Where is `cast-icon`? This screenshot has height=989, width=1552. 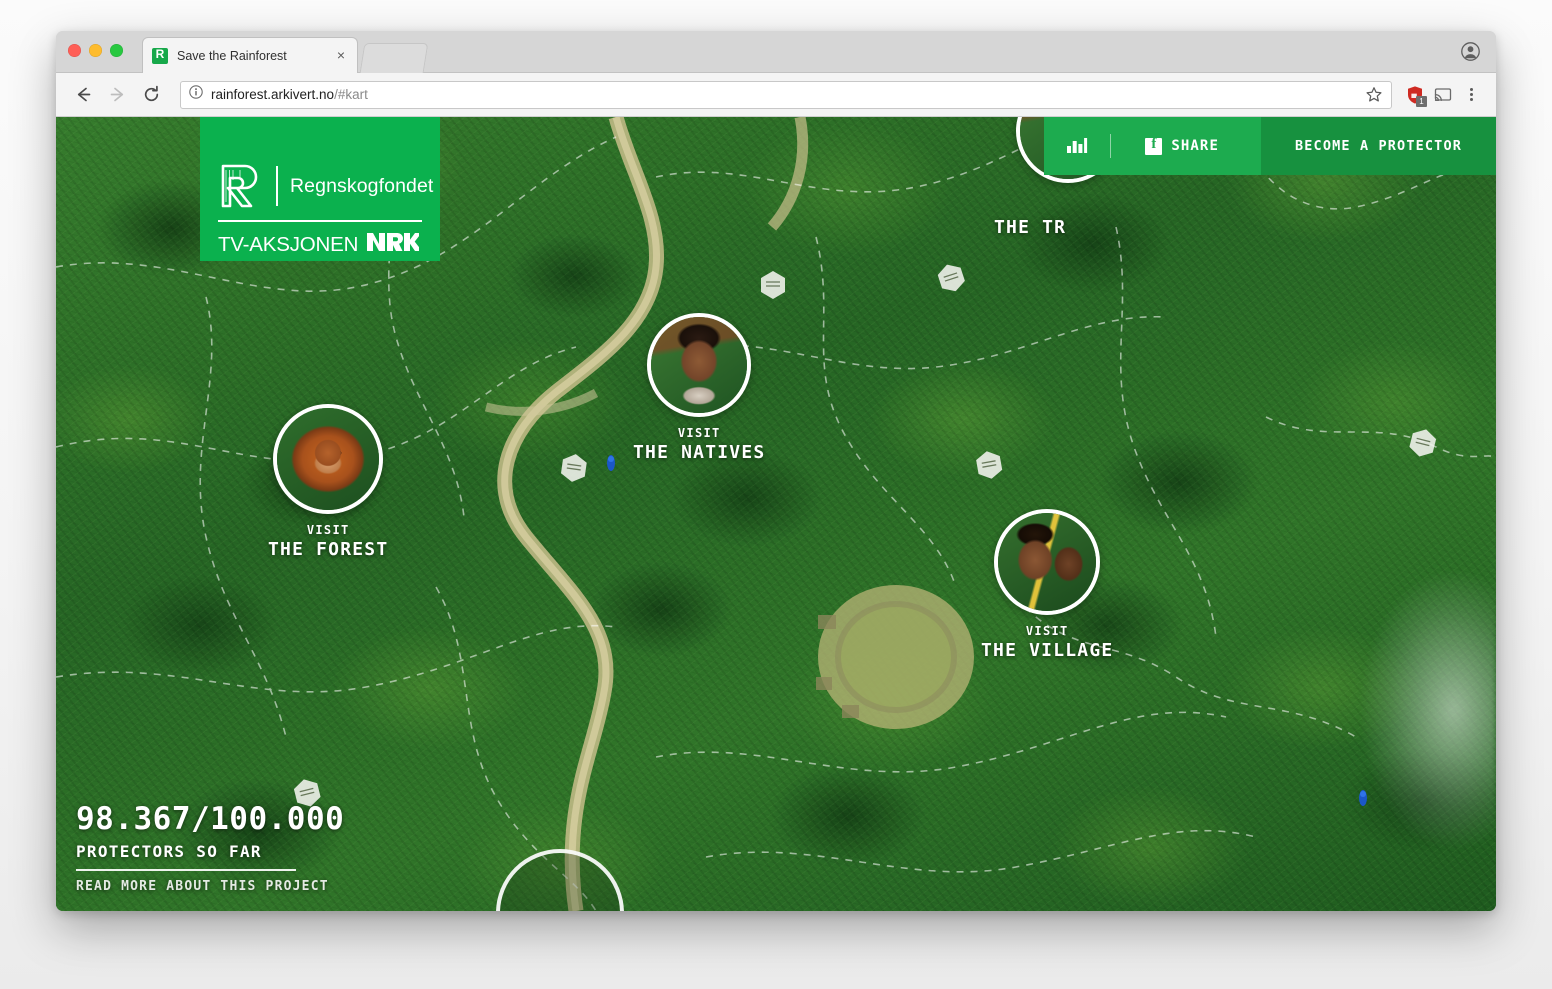
cast-icon is located at coordinates (1443, 95).